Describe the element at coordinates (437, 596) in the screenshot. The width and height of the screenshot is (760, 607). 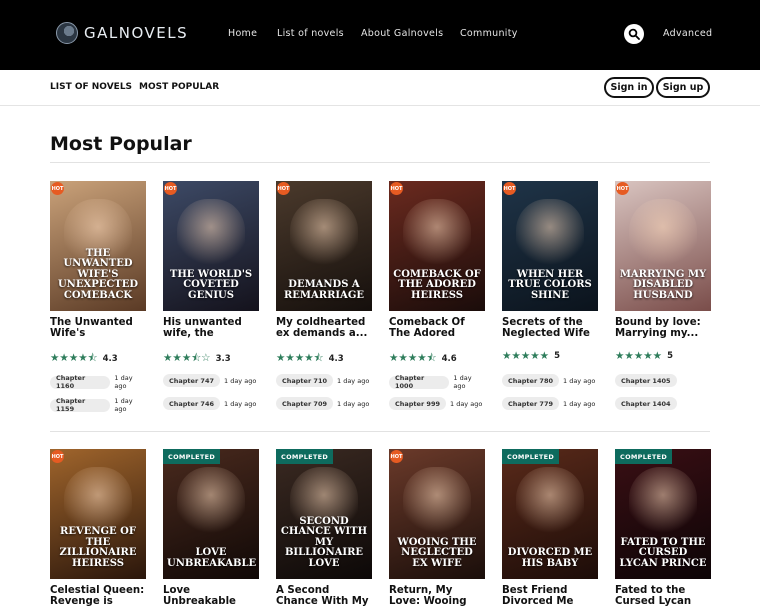
I see `novel-title: Return, My Love: Wooing the` at that location.